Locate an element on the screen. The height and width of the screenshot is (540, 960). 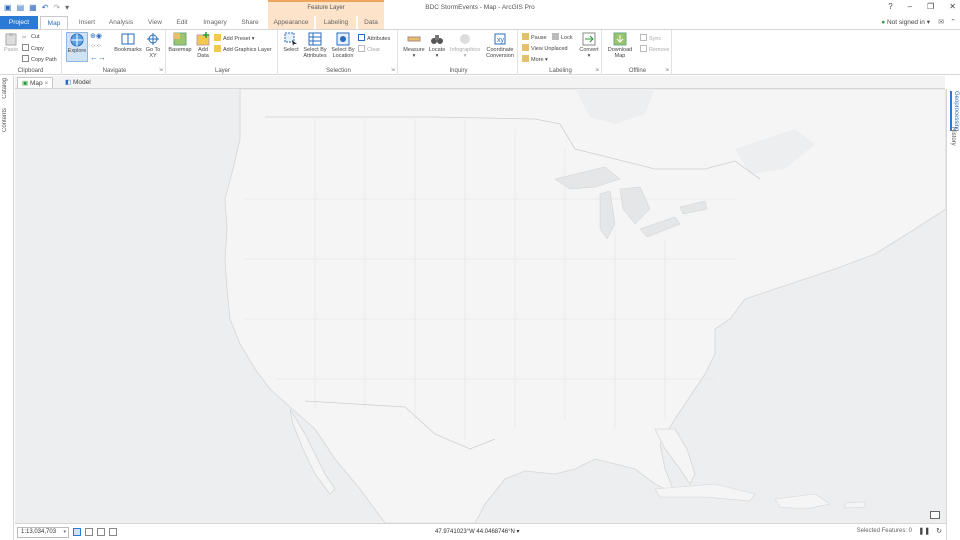
history-pane-tab: History is located at coordinates (953, 136).